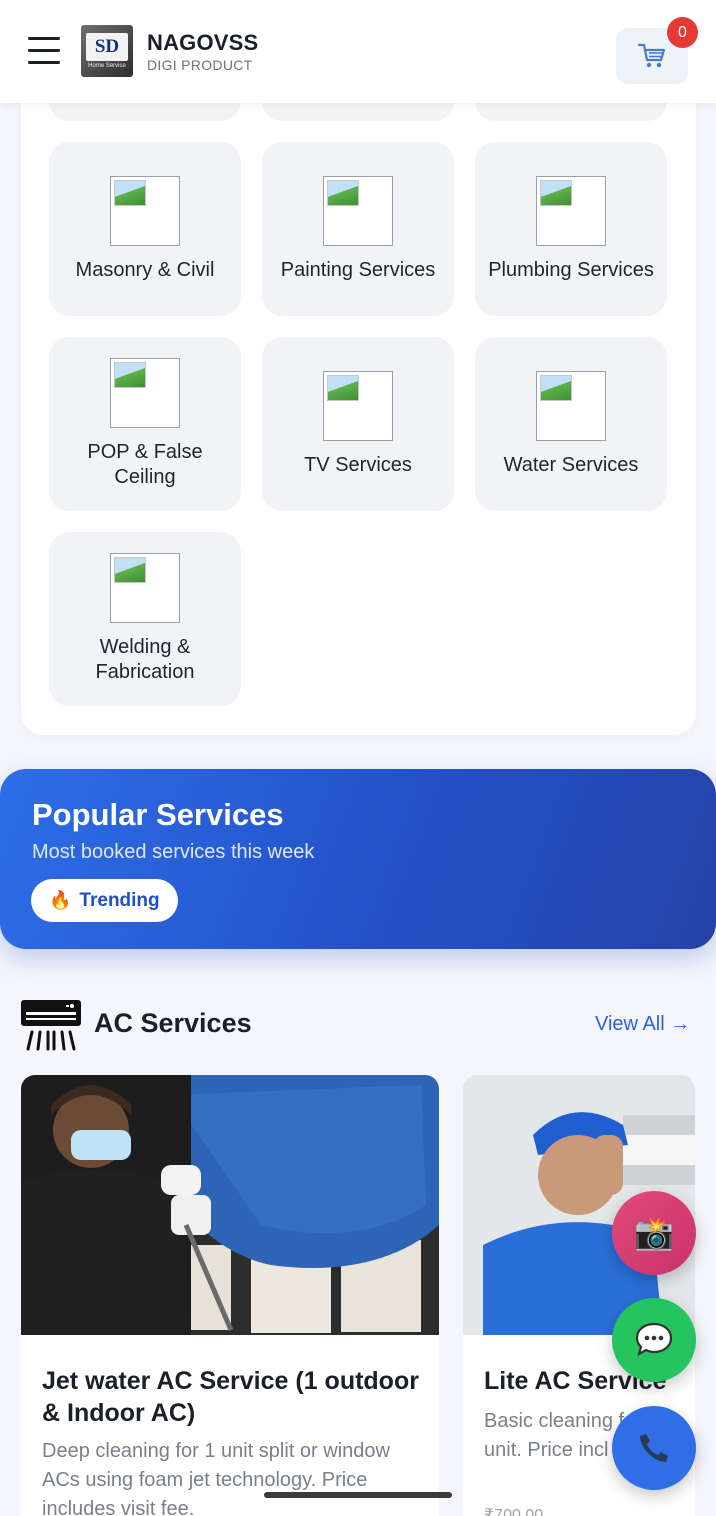  I want to click on instagram-button: 📸, so click(654, 1233).